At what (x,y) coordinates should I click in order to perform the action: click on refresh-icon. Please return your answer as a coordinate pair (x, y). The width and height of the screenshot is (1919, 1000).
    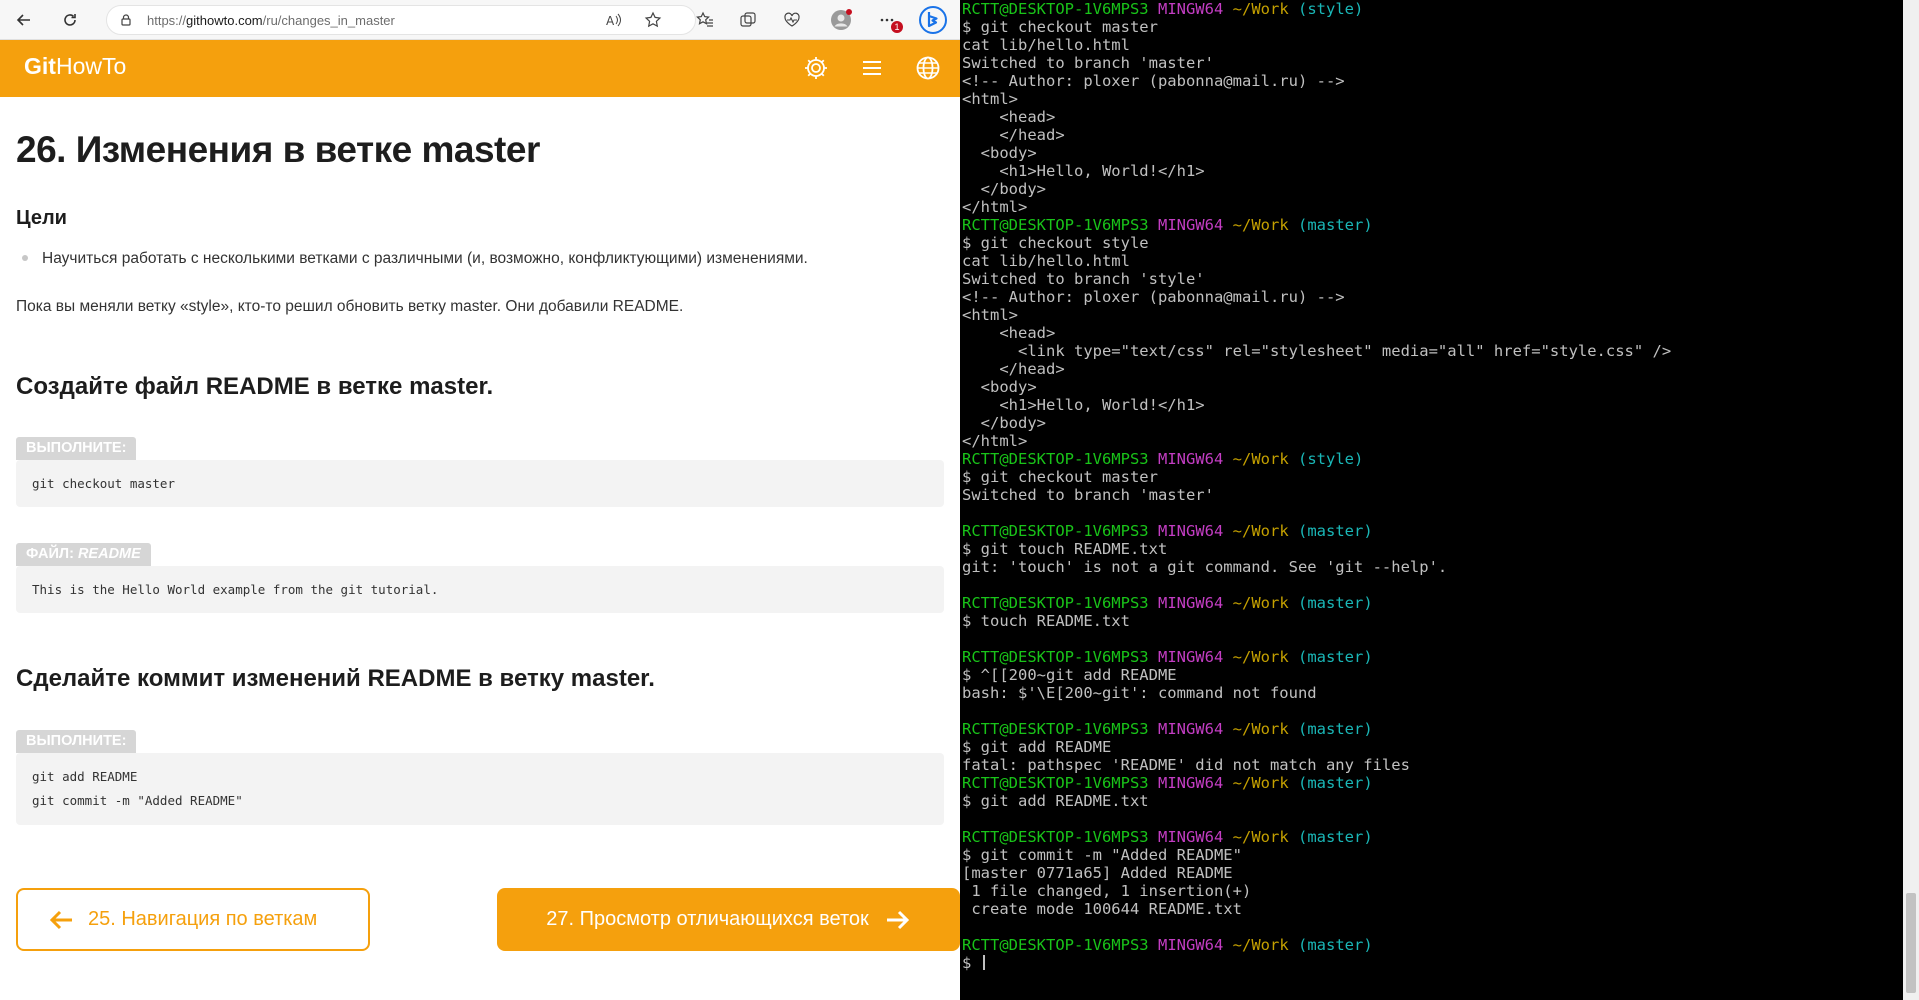
    Looking at the image, I should click on (70, 19).